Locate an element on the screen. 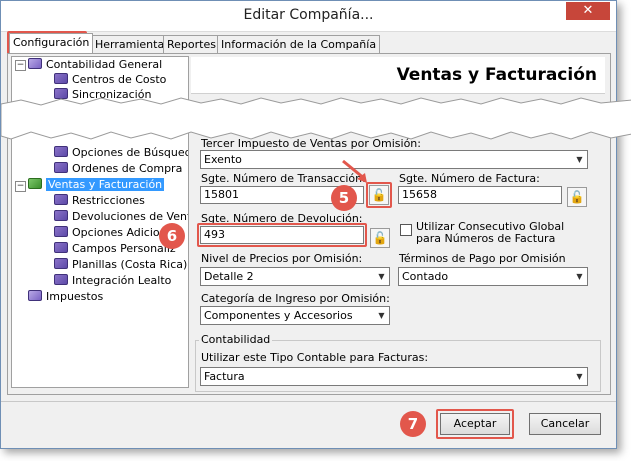  income-category-select: Componentes y Accesorios ▼ is located at coordinates (295, 315).